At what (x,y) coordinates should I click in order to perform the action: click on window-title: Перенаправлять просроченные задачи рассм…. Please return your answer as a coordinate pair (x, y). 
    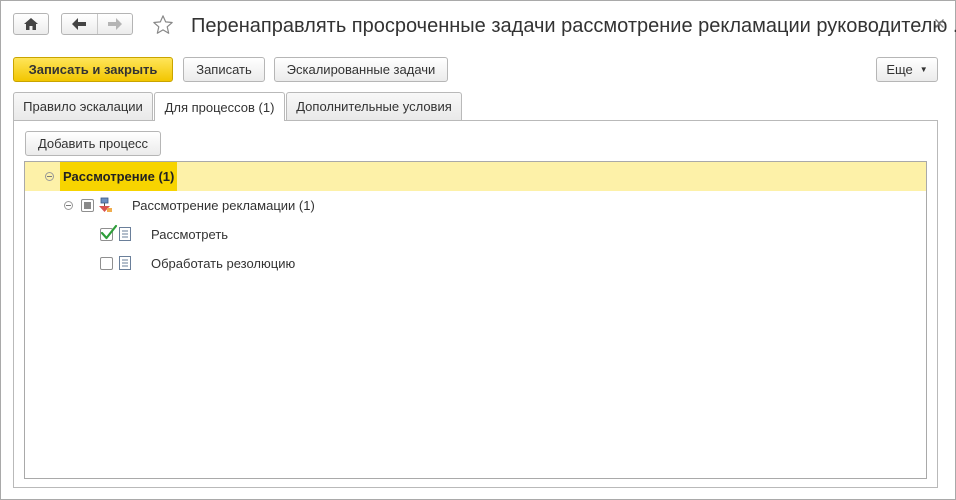
    Looking at the image, I should click on (573, 26).